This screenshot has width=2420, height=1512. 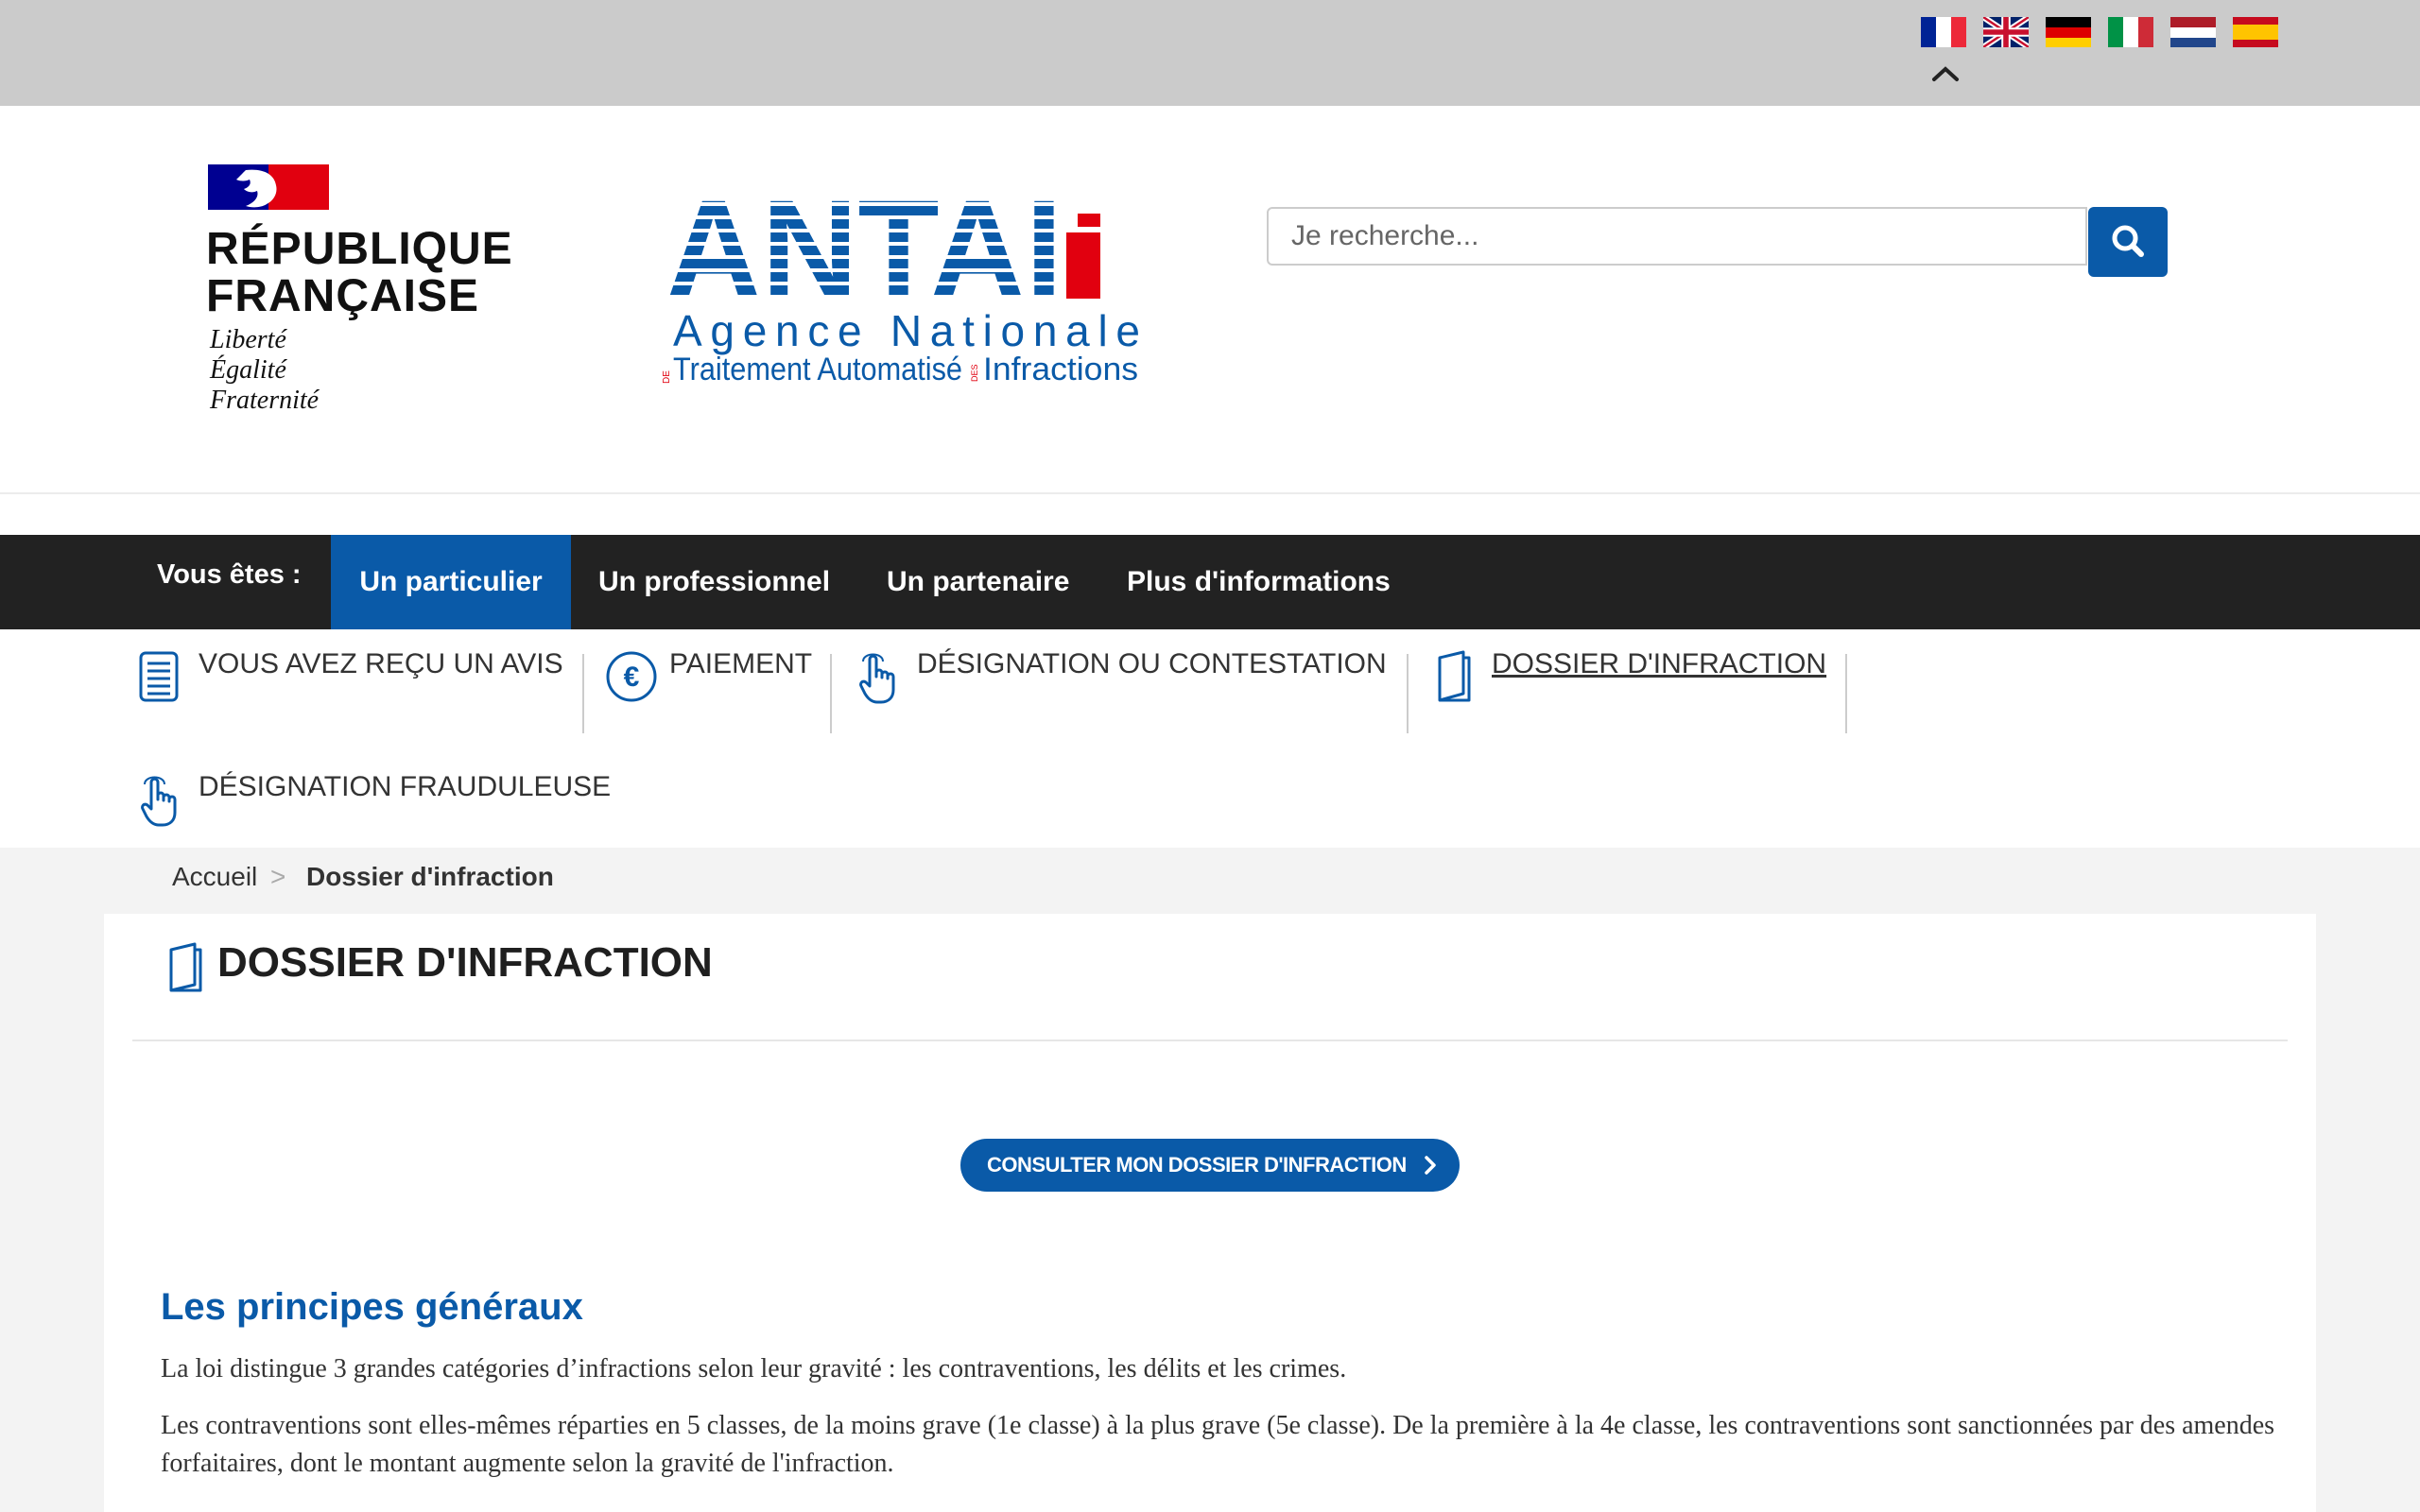 What do you see at coordinates (265, 400) in the screenshot?
I see `motto-fraternite: Fraternité` at bounding box center [265, 400].